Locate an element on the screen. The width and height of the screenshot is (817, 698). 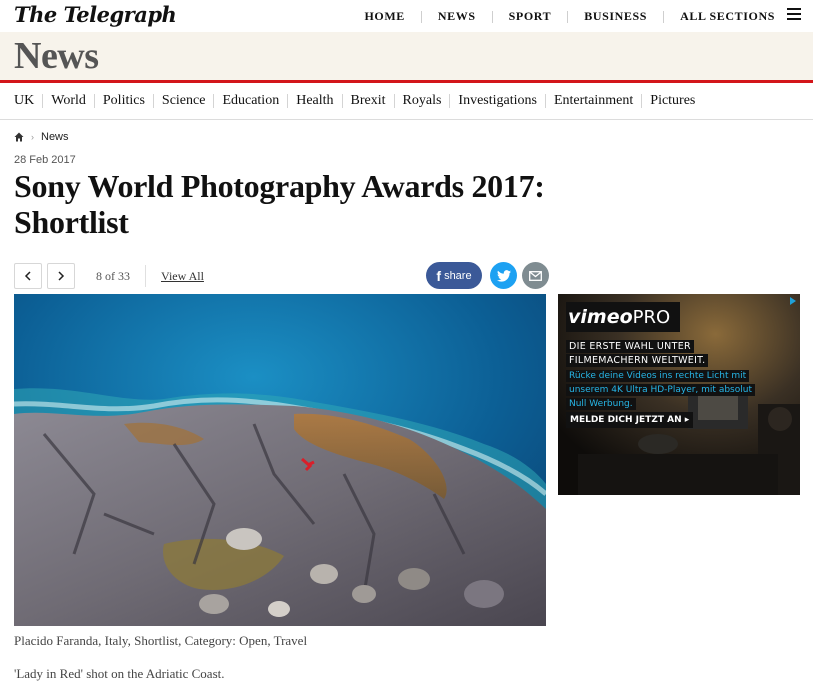
subnav-brexit: Brexit is located at coordinates (368, 101).